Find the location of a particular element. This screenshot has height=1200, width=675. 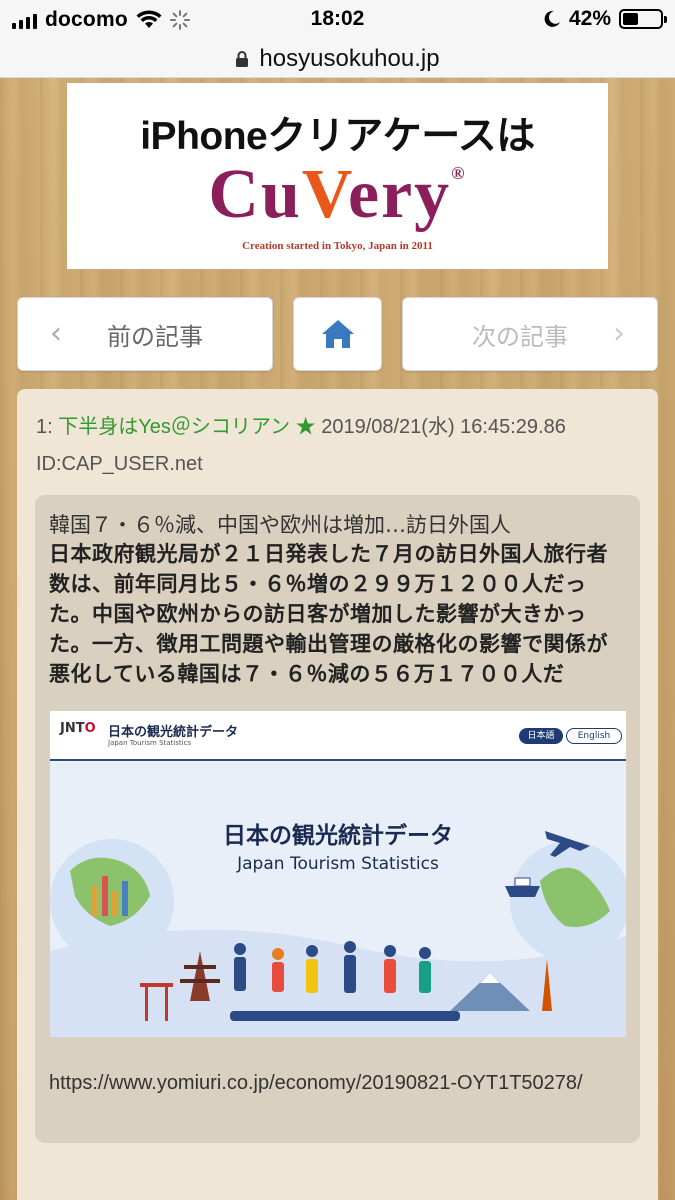

chevron-left-icon: ‹ is located at coordinates (56, 333).